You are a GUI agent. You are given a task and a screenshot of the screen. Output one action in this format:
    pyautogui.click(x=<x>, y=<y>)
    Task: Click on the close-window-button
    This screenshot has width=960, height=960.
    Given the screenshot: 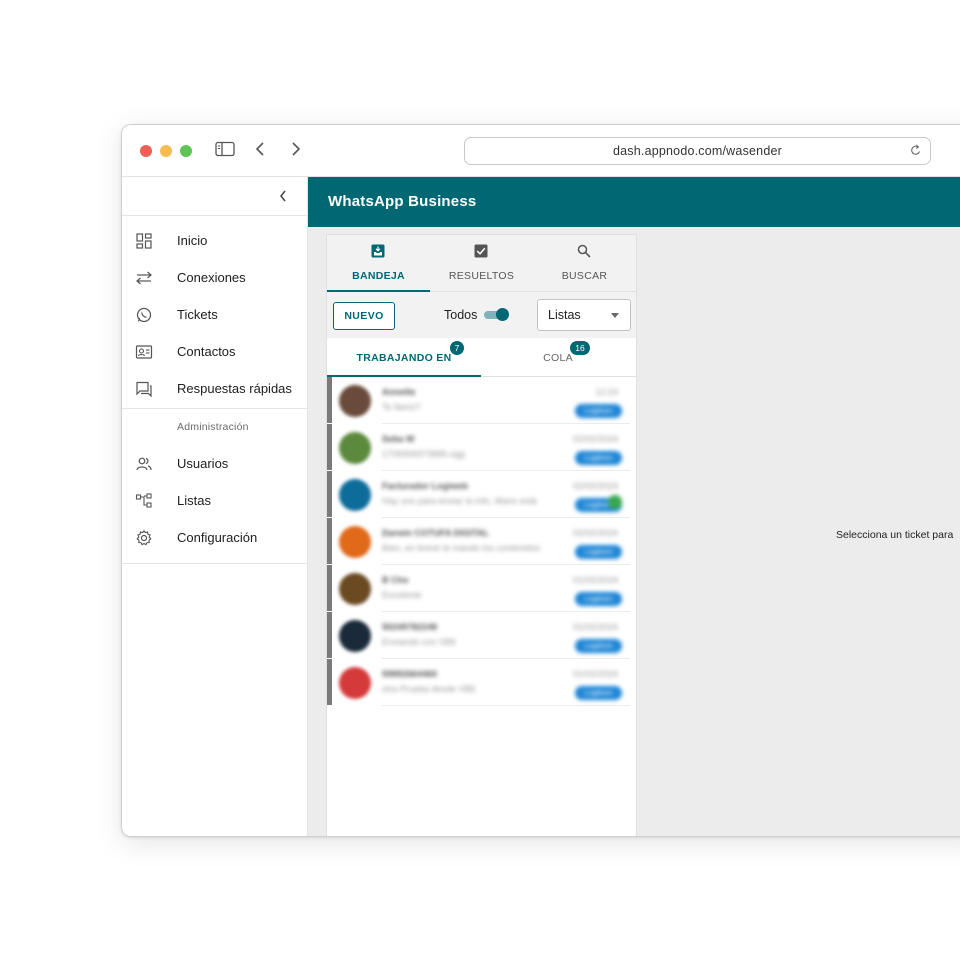 What is the action you would take?
    pyautogui.click(x=146, y=151)
    